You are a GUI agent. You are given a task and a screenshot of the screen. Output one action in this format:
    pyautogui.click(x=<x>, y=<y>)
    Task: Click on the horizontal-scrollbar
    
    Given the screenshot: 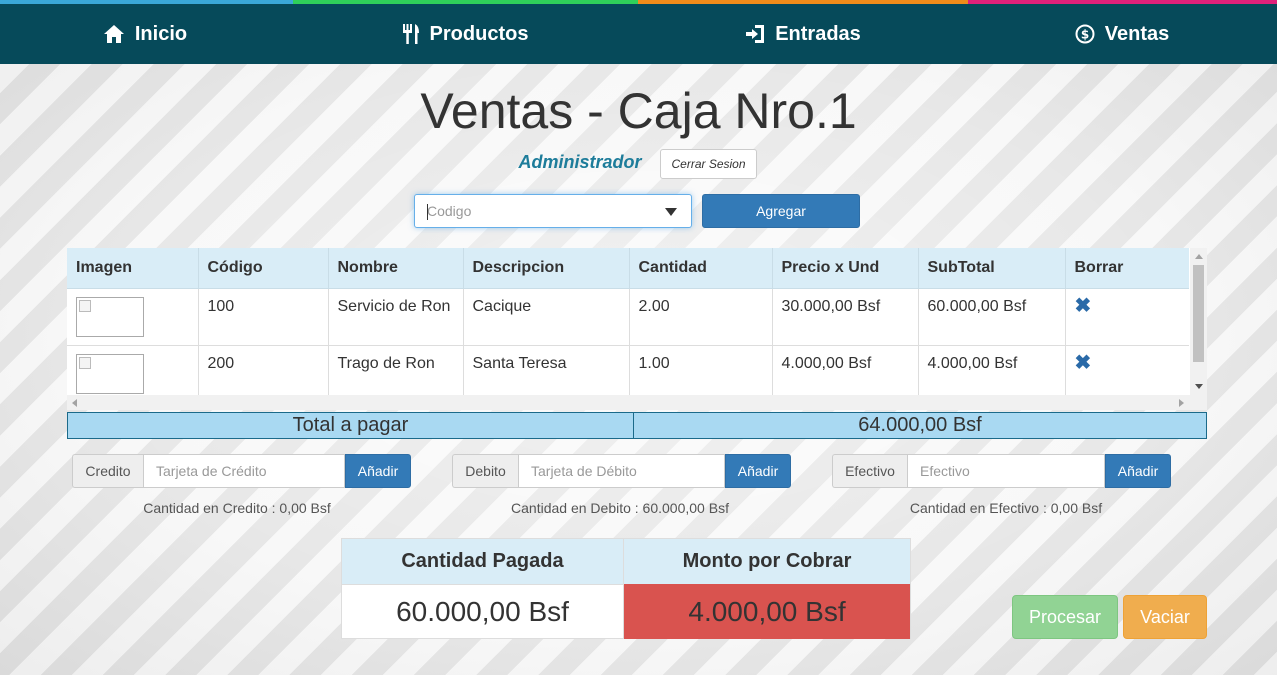 What is the action you would take?
    pyautogui.click(x=637, y=402)
    